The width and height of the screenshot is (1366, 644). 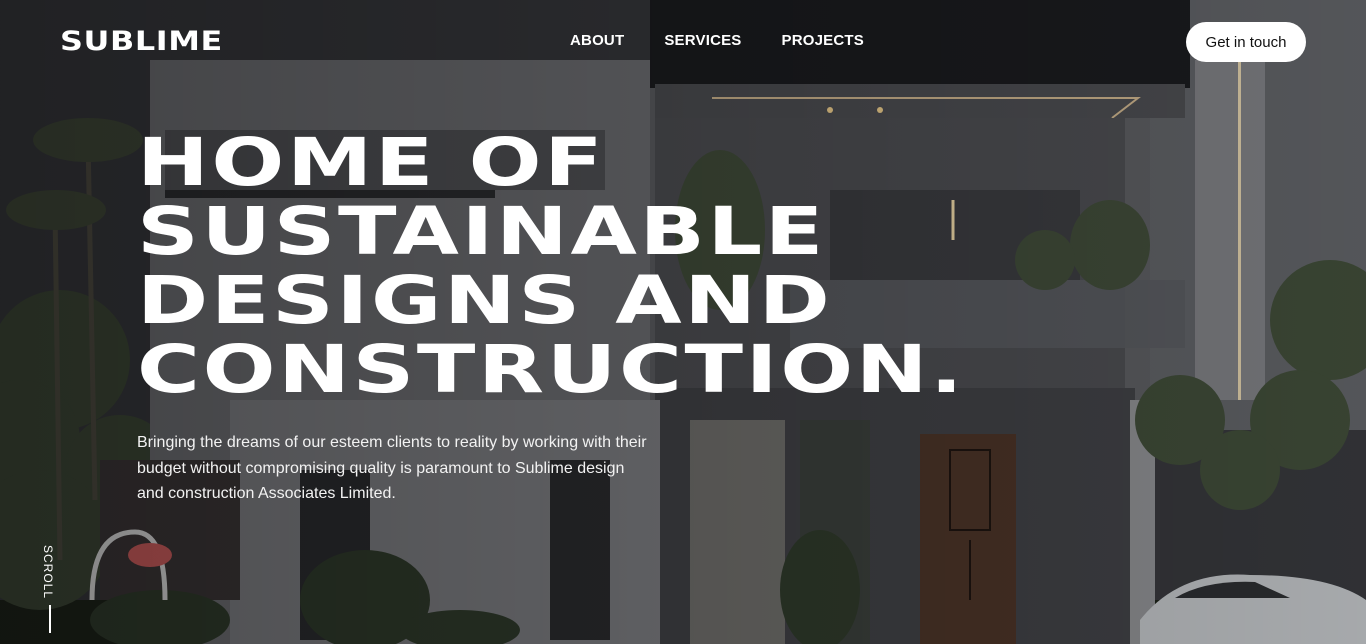 I want to click on nav-services-link: SERVICES, so click(x=702, y=40).